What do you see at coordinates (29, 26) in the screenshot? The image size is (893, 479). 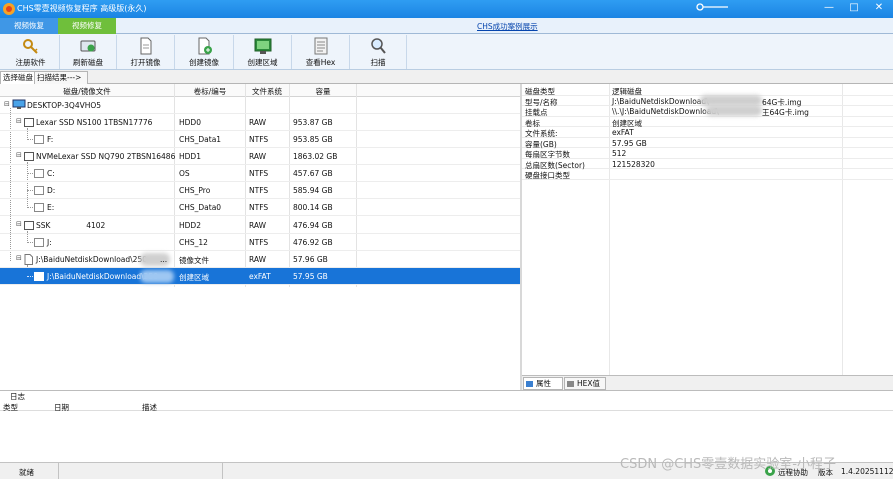 I see `tab-video-recovery: 视频恢复` at bounding box center [29, 26].